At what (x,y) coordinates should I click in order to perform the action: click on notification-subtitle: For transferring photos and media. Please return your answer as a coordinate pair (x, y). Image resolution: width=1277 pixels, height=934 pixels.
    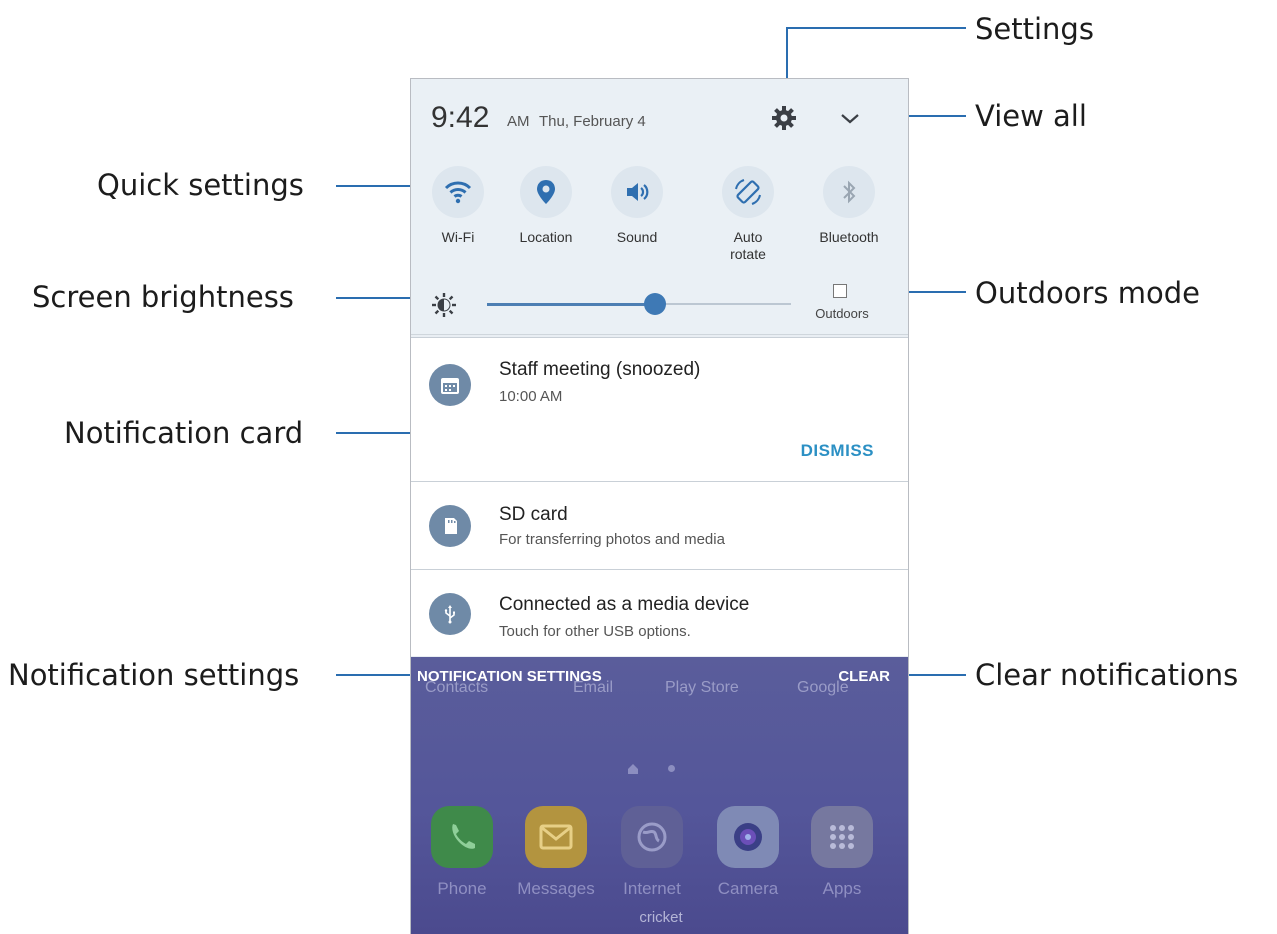
    Looking at the image, I should click on (612, 539).